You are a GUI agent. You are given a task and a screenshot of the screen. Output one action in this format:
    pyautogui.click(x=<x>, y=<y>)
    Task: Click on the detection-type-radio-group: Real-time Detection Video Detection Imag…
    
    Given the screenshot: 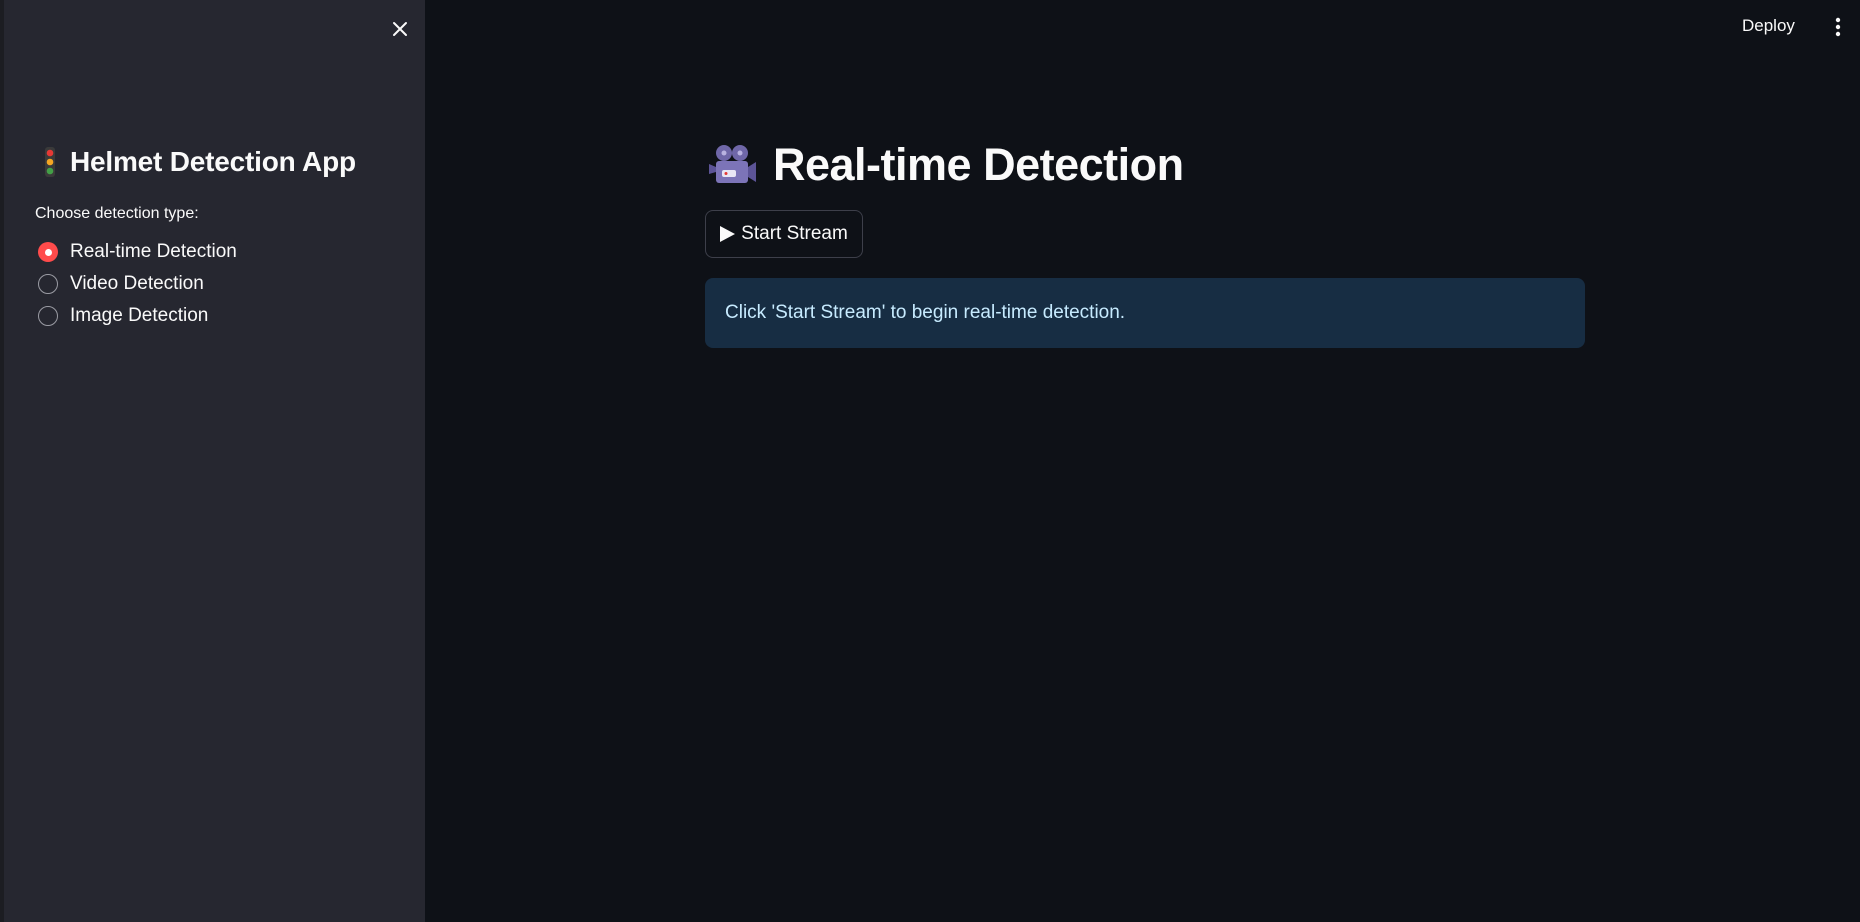 What is the action you would take?
    pyautogui.click(x=137, y=284)
    